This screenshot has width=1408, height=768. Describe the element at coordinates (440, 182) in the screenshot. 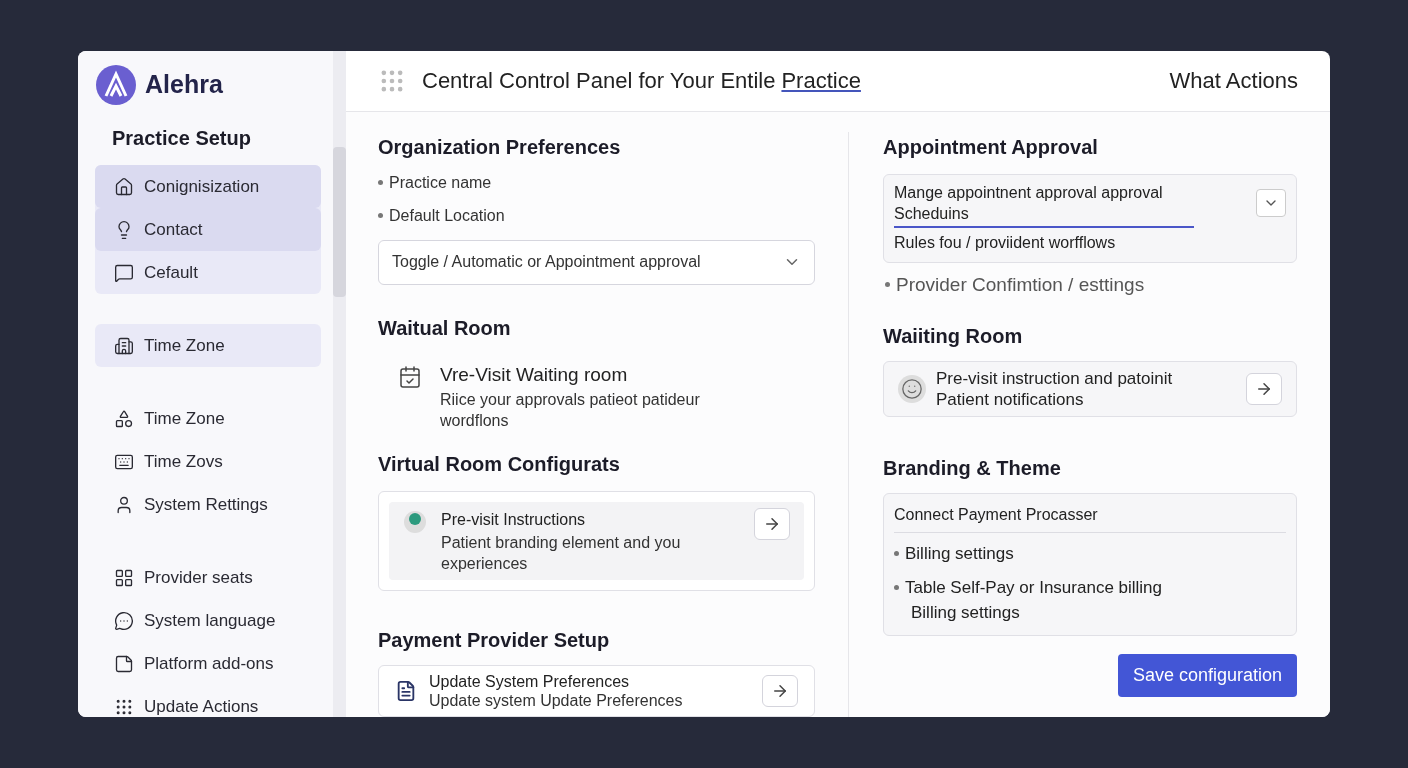

I see `bullet-item: Practice name` at that location.